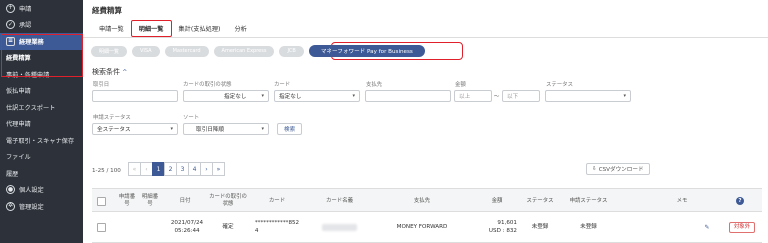 This screenshot has width=768, height=243. What do you see at coordinates (397, 51) in the screenshot?
I see `card-pill-highlight` at bounding box center [397, 51].